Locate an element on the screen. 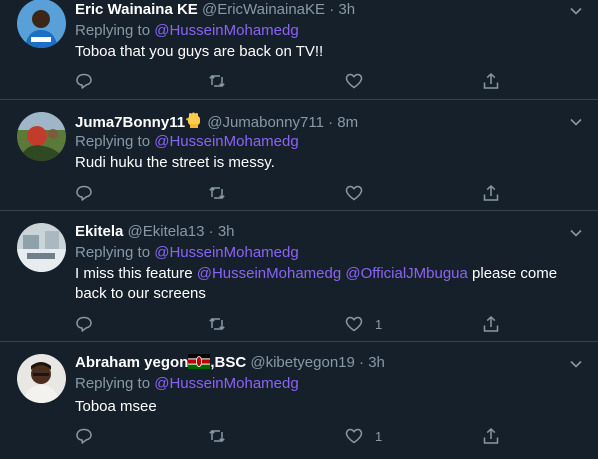  kenya-flag-emoji is located at coordinates (199, 361).